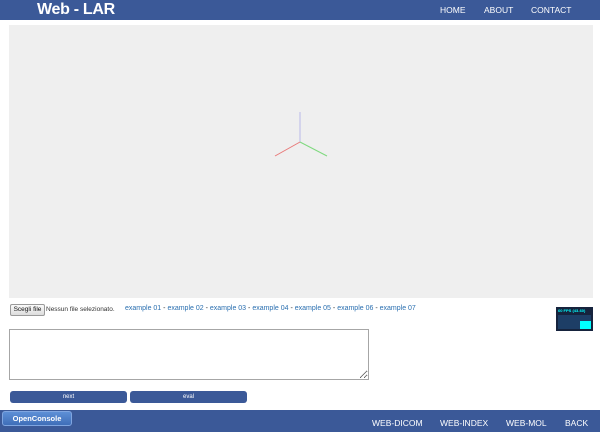  What do you see at coordinates (313, 308) in the screenshot?
I see `example-link-05: example 05` at bounding box center [313, 308].